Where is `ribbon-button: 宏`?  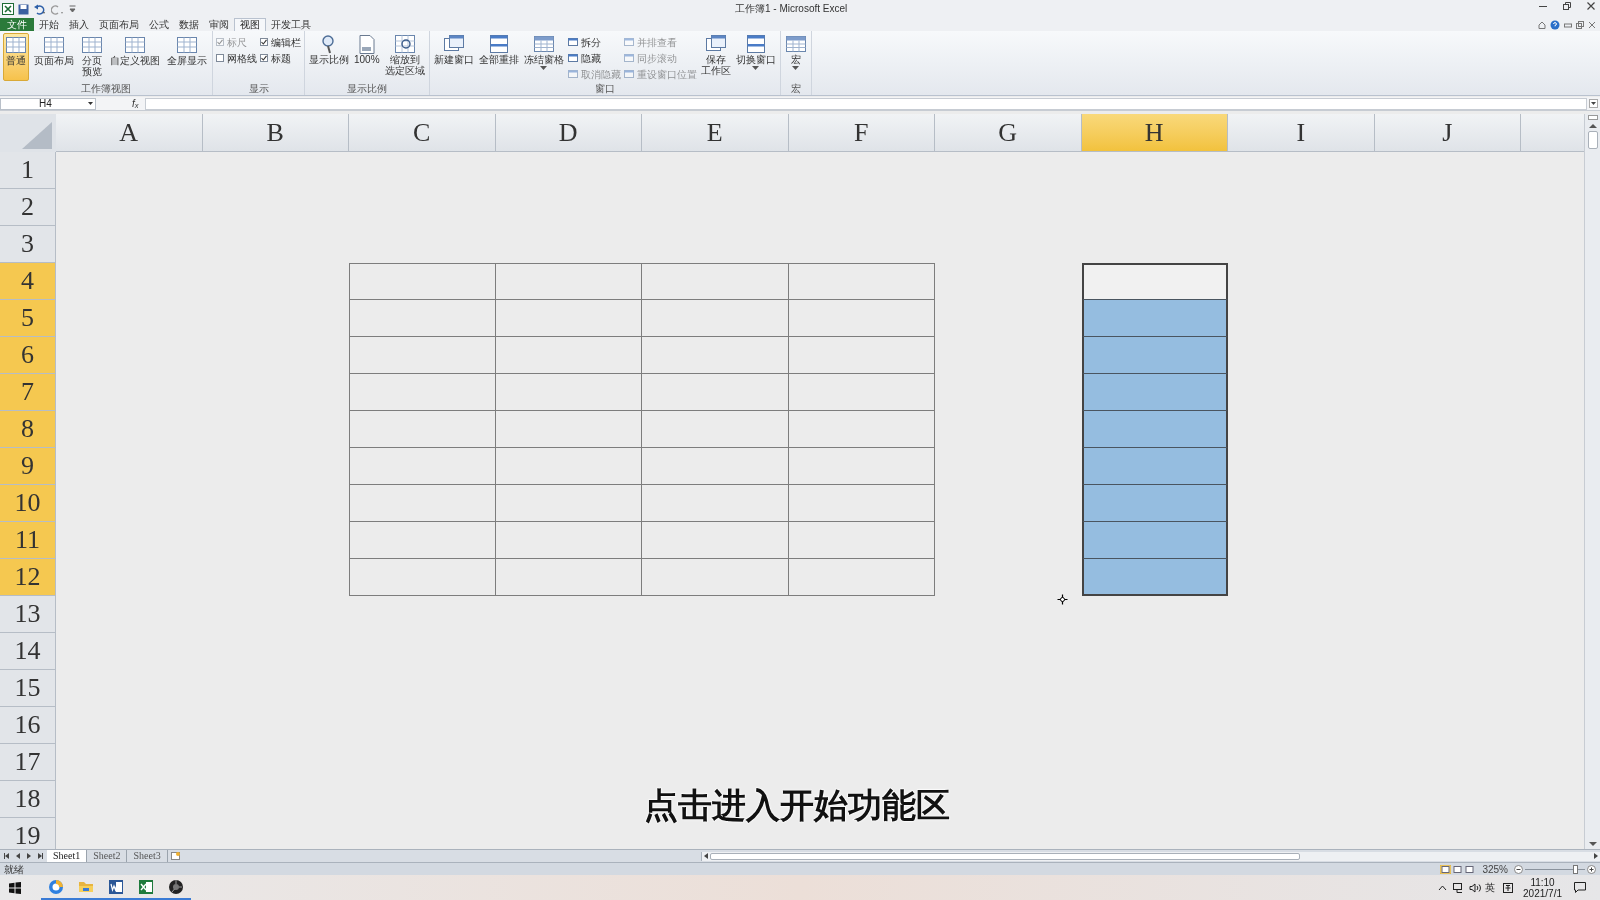
ribbon-button: 宏 is located at coordinates (795, 57).